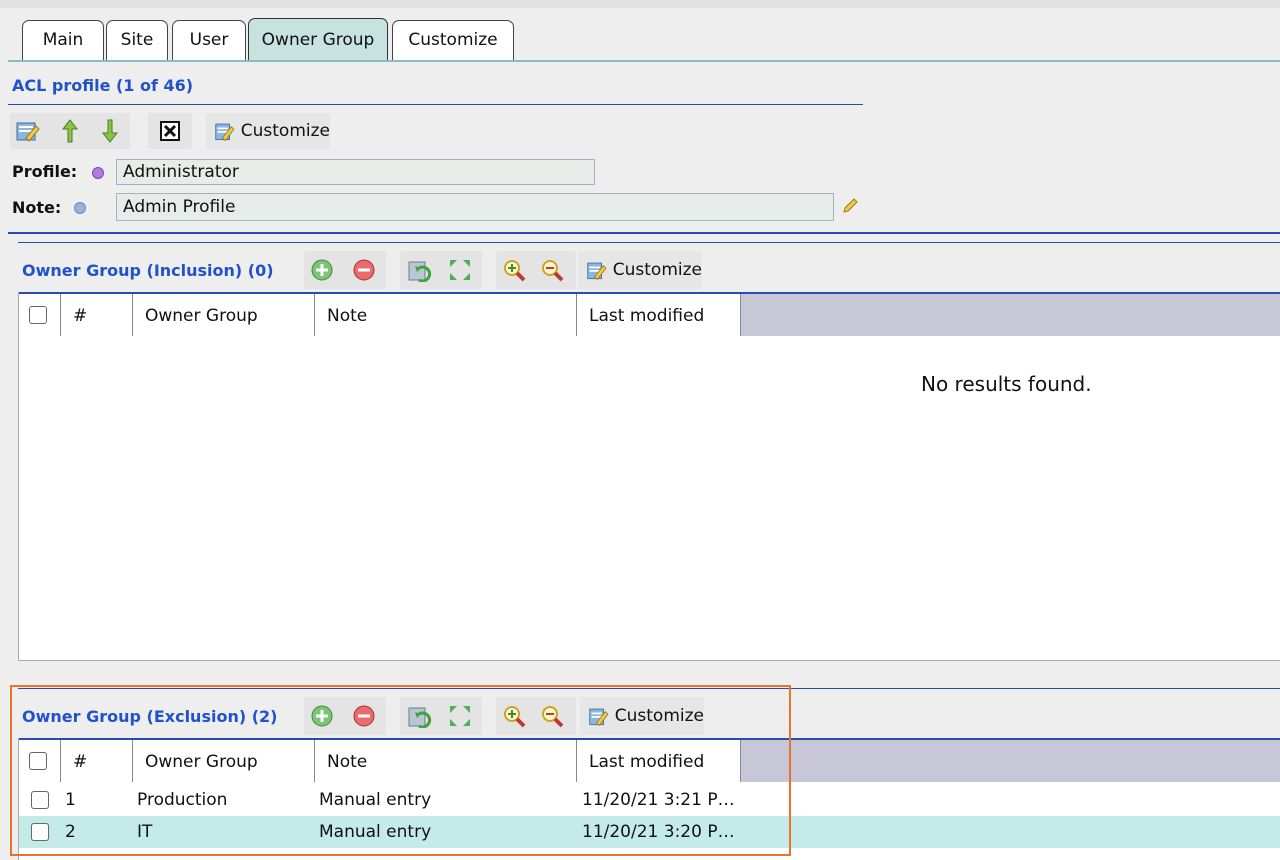  What do you see at coordinates (435, 104) in the screenshot?
I see `acl-divider` at bounding box center [435, 104].